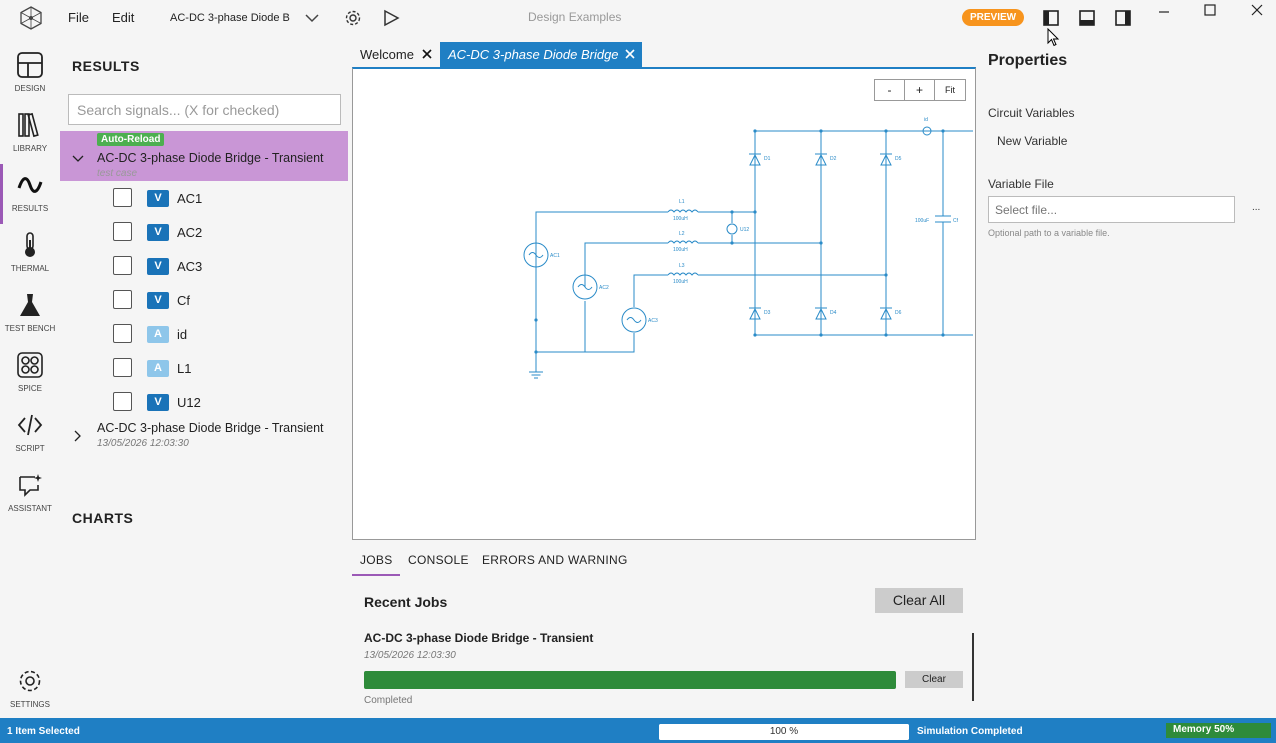 This screenshot has width=1276, height=743. I want to click on scrollbar, so click(973, 667).